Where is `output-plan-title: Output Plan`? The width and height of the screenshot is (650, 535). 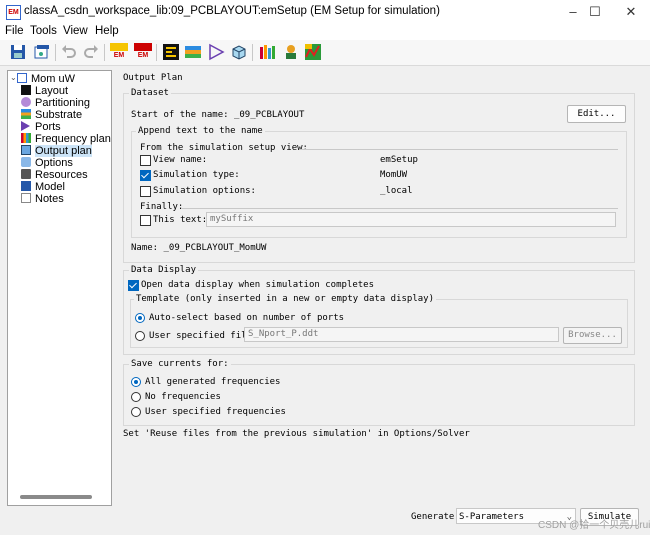 output-plan-title: Output Plan is located at coordinates (153, 78).